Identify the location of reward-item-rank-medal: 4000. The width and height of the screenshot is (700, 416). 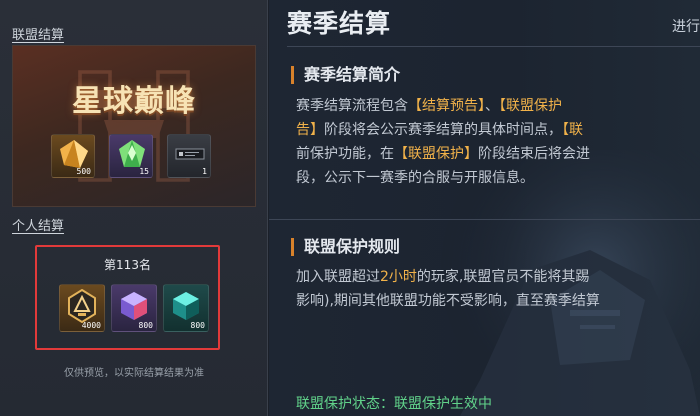
(82, 308).